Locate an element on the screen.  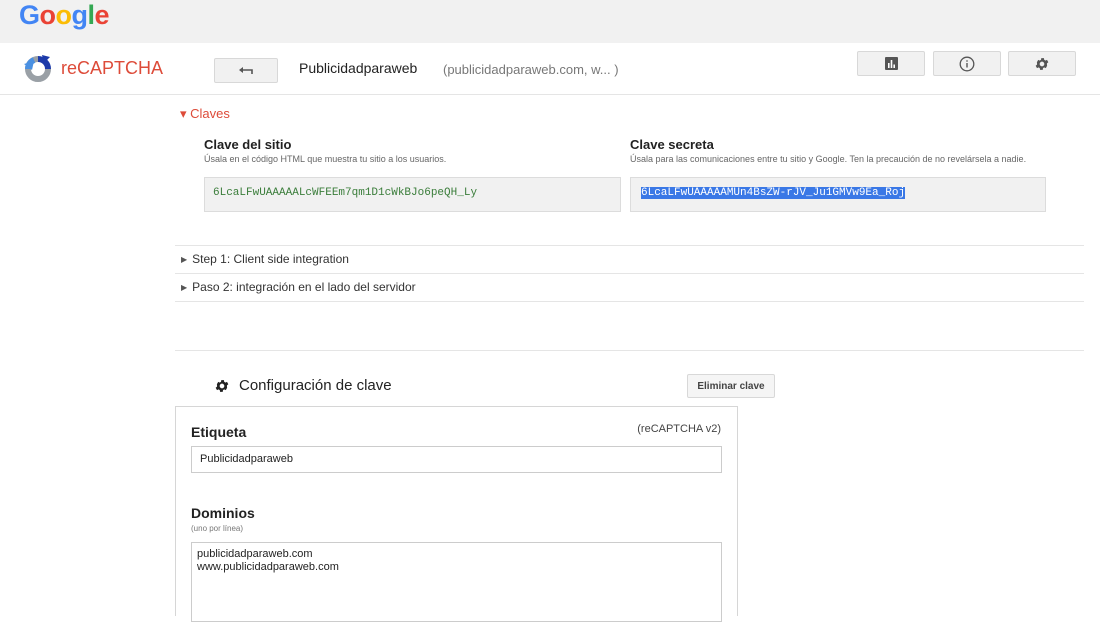
gear-icon is located at coordinates (222, 385).